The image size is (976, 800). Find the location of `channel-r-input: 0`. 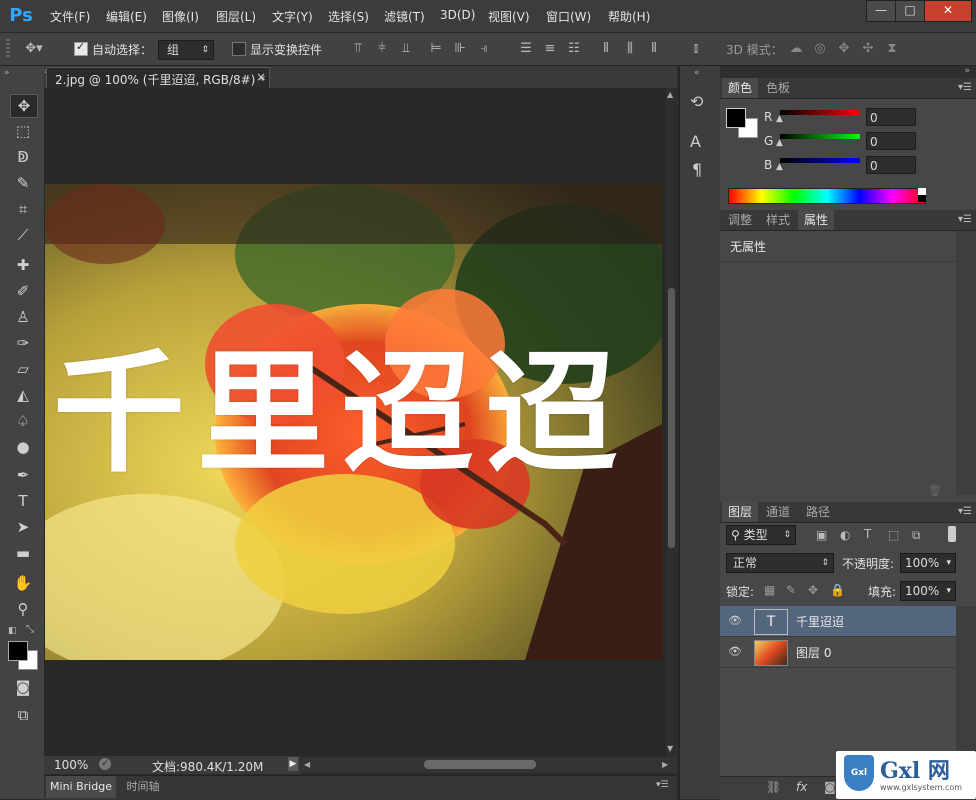

channel-r-input: 0 is located at coordinates (891, 117).